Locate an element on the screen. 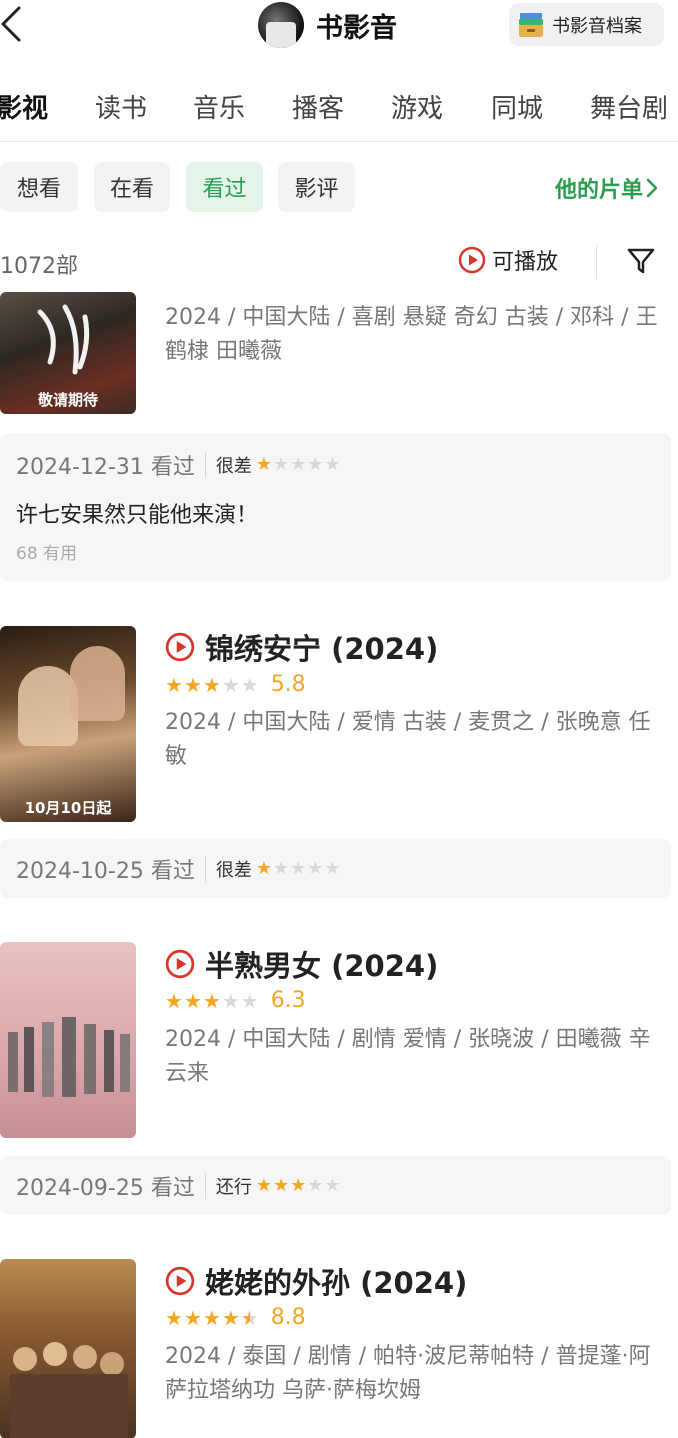 The width and height of the screenshot is (678, 1438). movie-title-text: 姥姥的外孙 (2024) is located at coordinates (336, 1283).